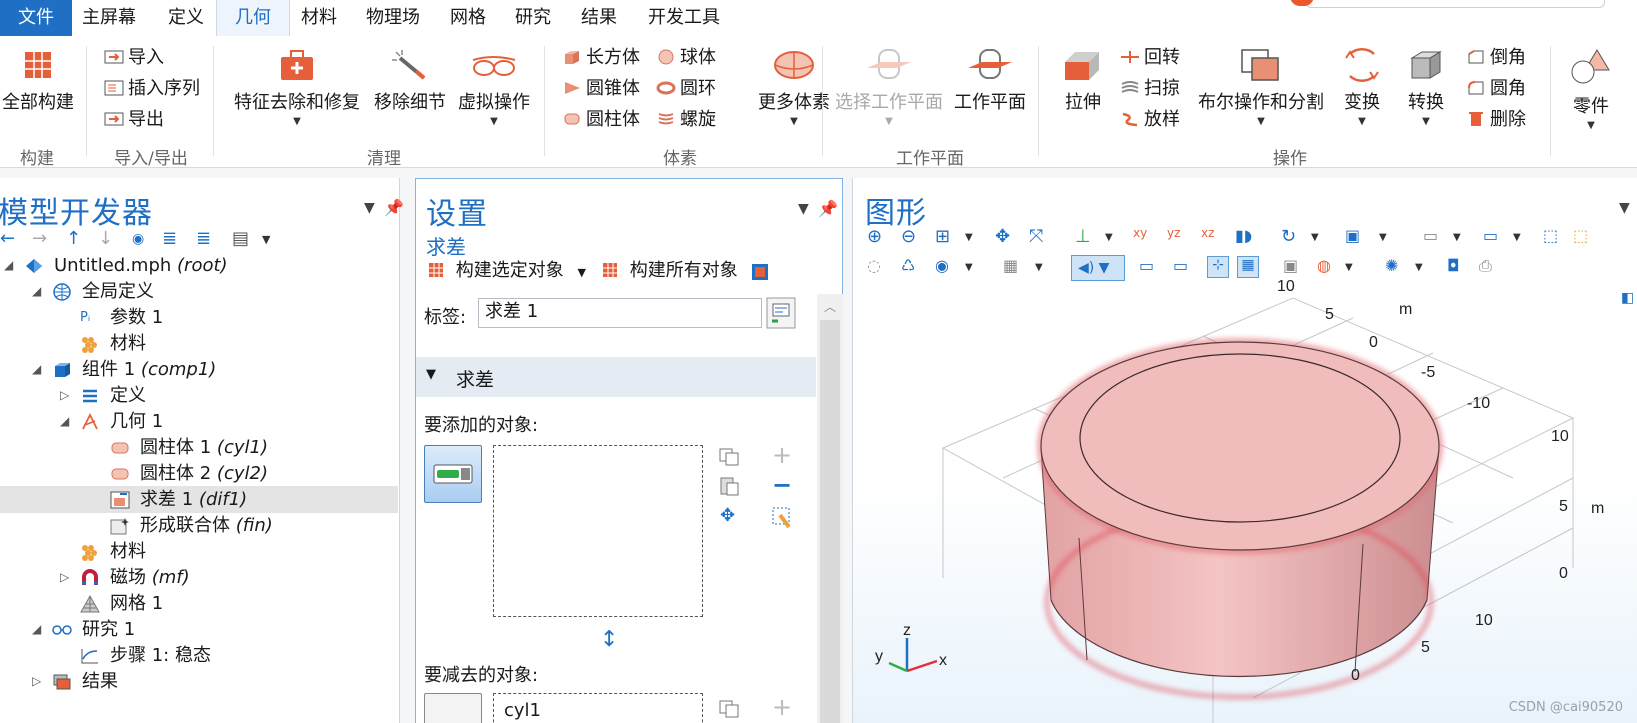  What do you see at coordinates (912, 237) in the screenshot?
I see `zoom-out-icon: ⊖` at bounding box center [912, 237].